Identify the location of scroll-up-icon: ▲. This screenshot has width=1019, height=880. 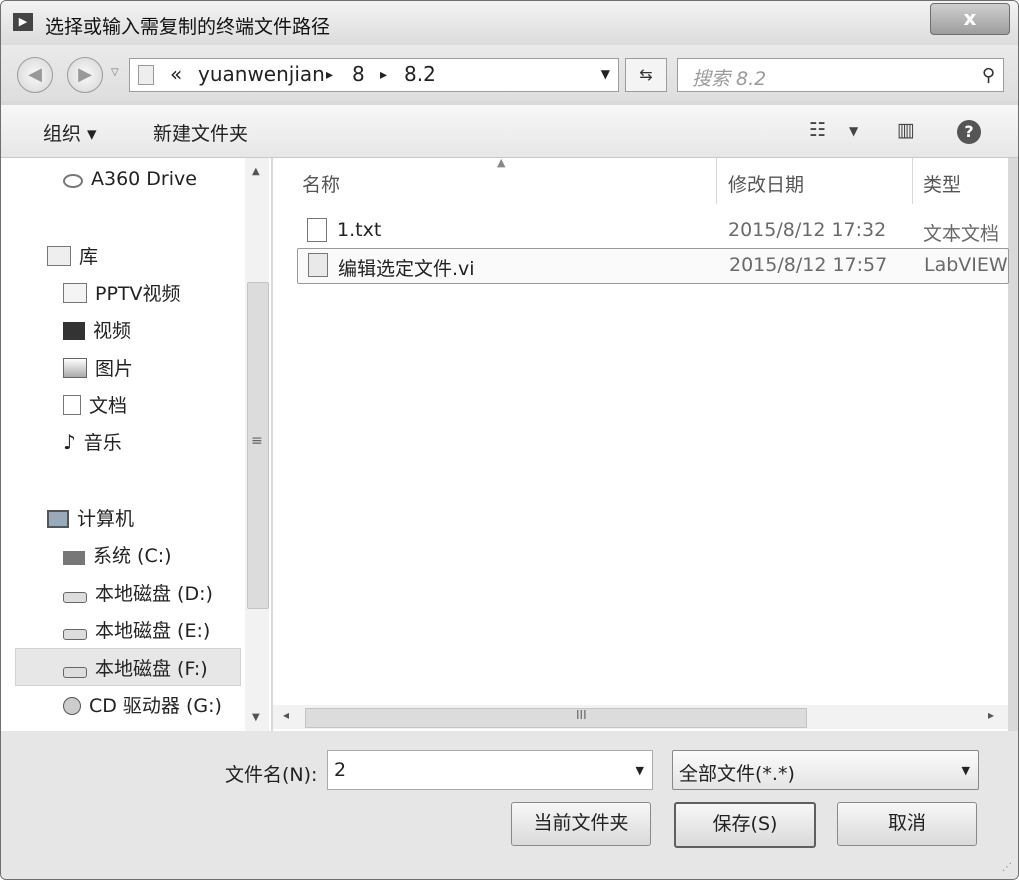
(256, 171).